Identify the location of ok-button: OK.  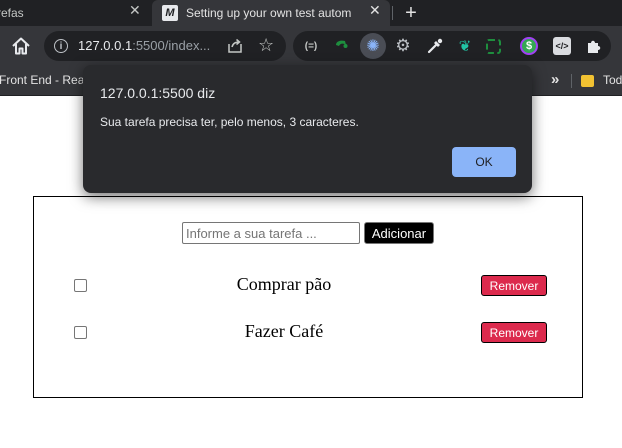
(484, 162).